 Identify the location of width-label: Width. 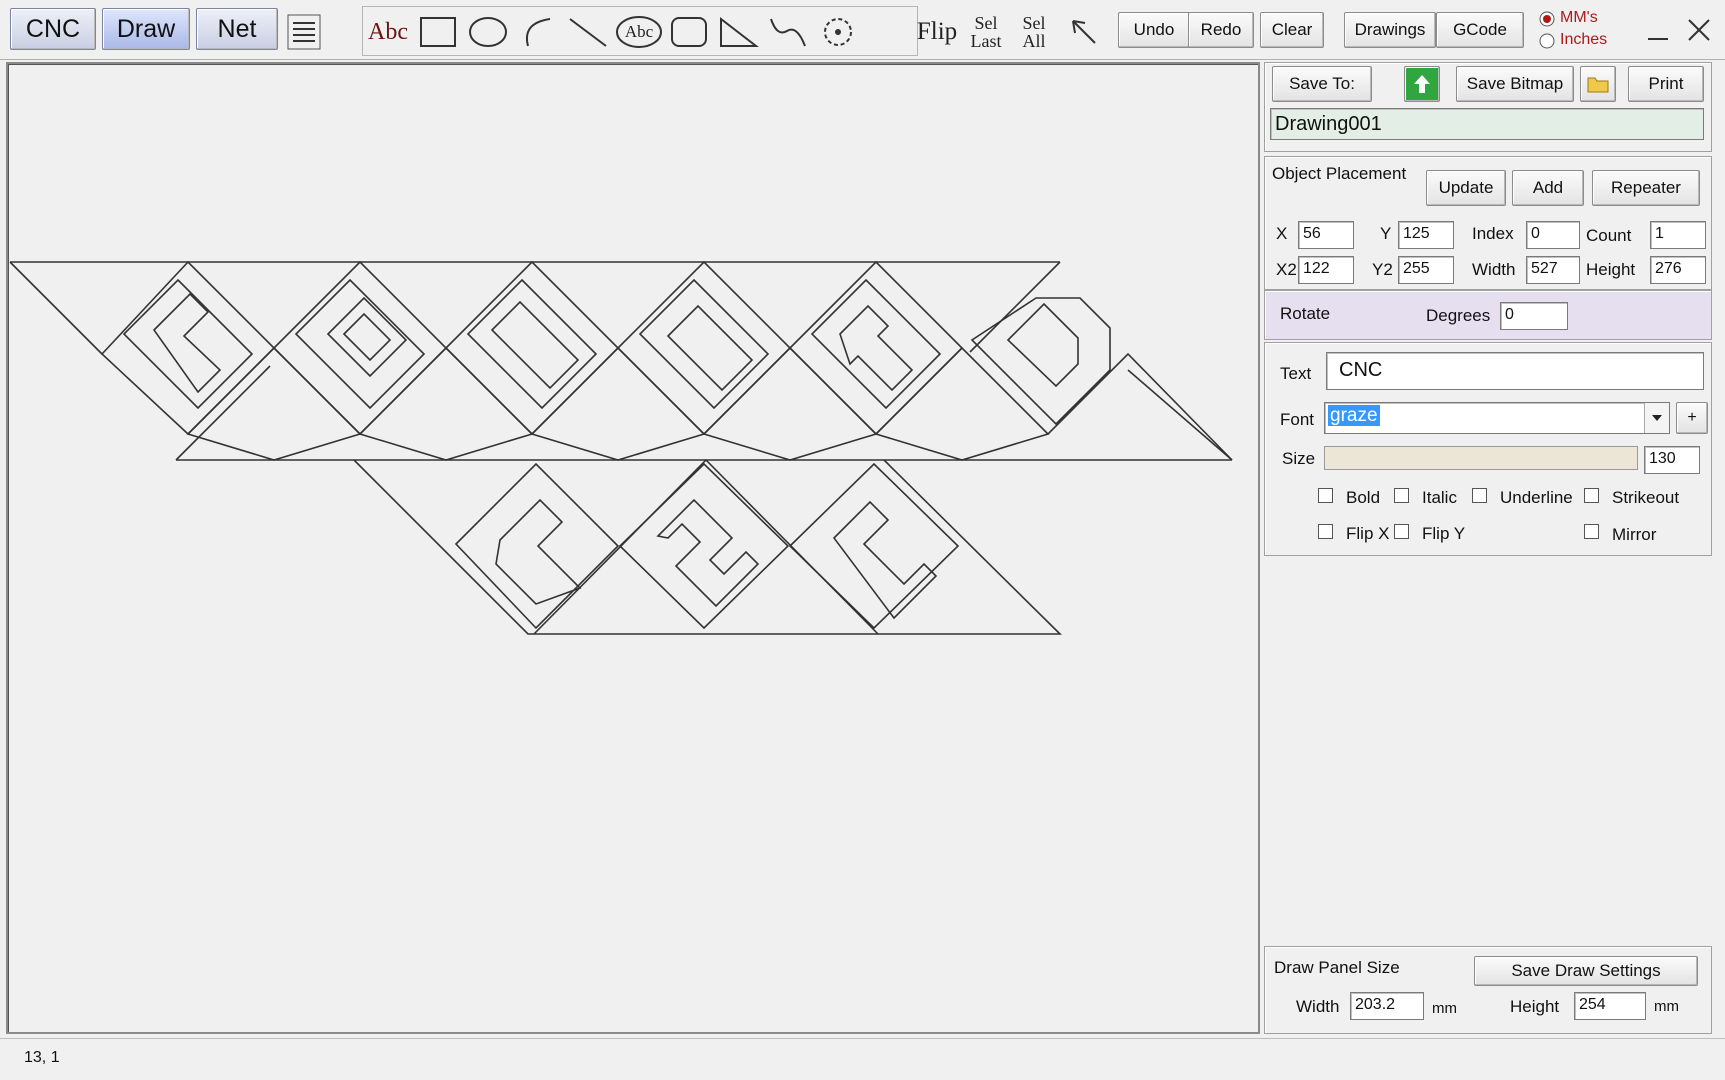
(1494, 269).